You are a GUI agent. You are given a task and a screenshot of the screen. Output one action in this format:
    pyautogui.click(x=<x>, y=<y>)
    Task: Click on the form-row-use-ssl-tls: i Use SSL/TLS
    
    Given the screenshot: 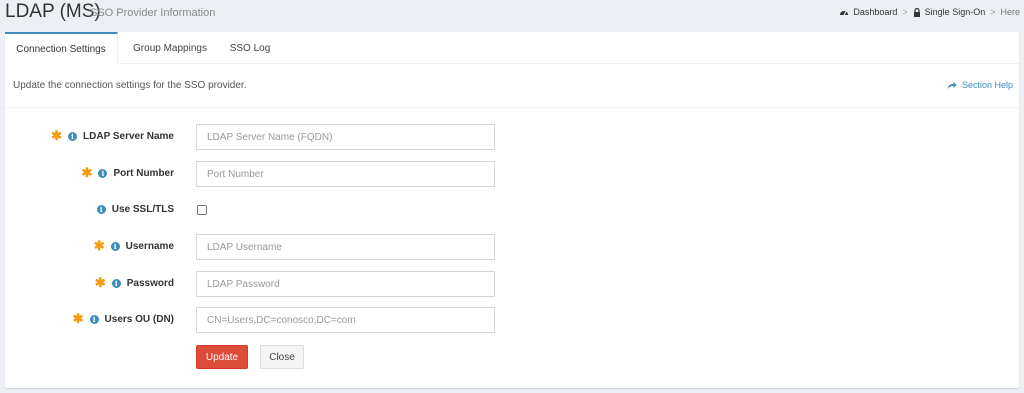 What is the action you would take?
    pyautogui.click(x=512, y=211)
    